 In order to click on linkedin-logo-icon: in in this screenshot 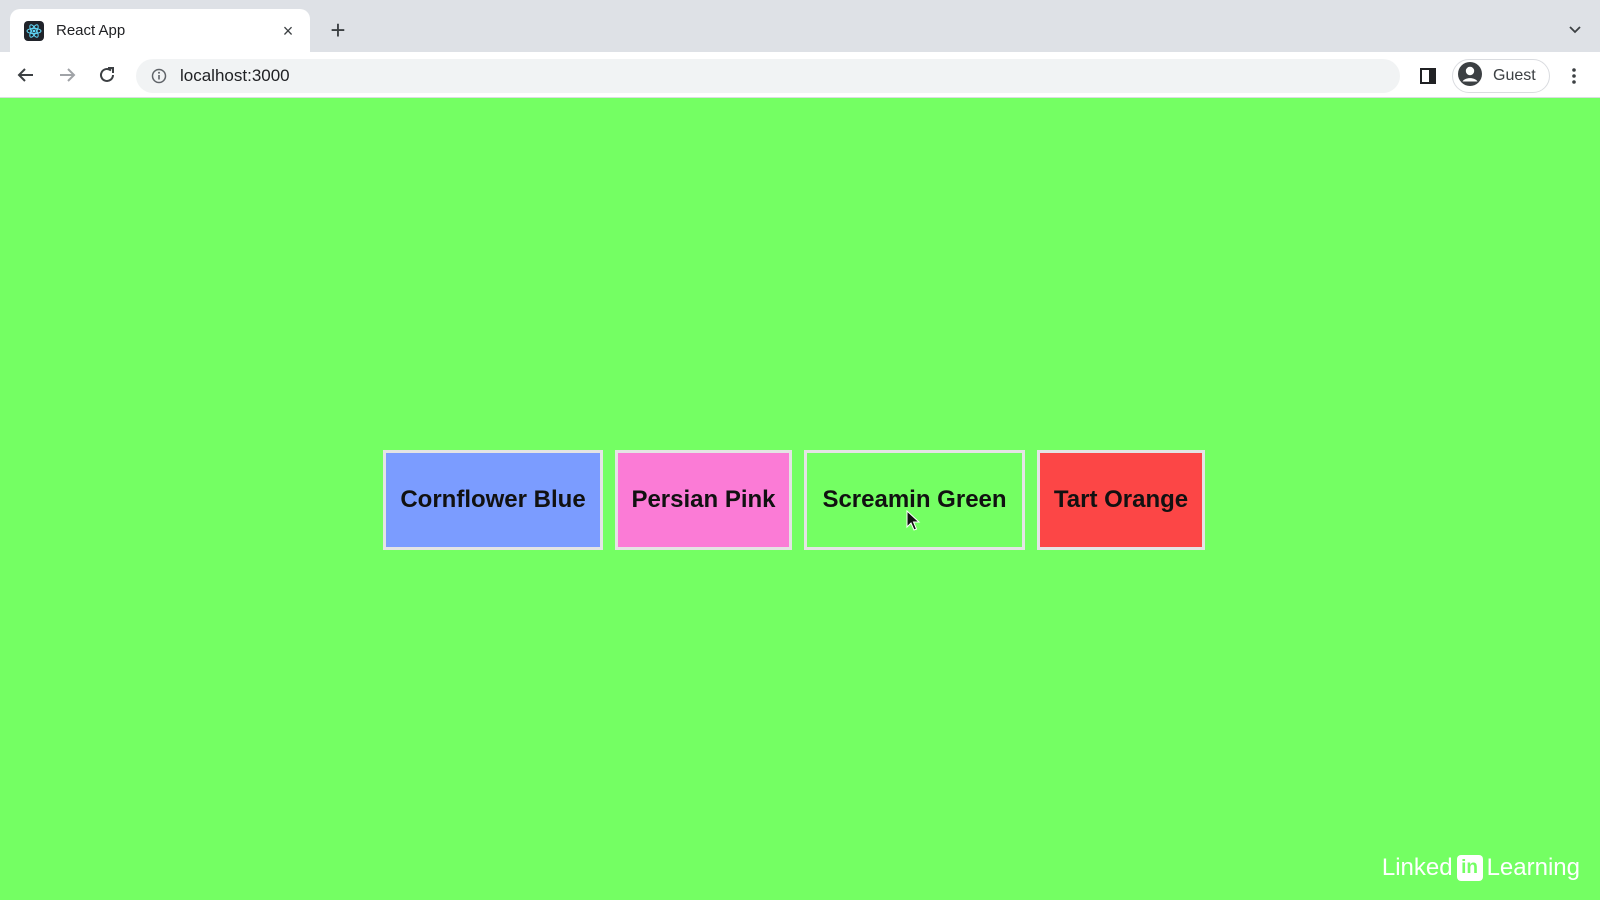, I will do `click(1469, 868)`.